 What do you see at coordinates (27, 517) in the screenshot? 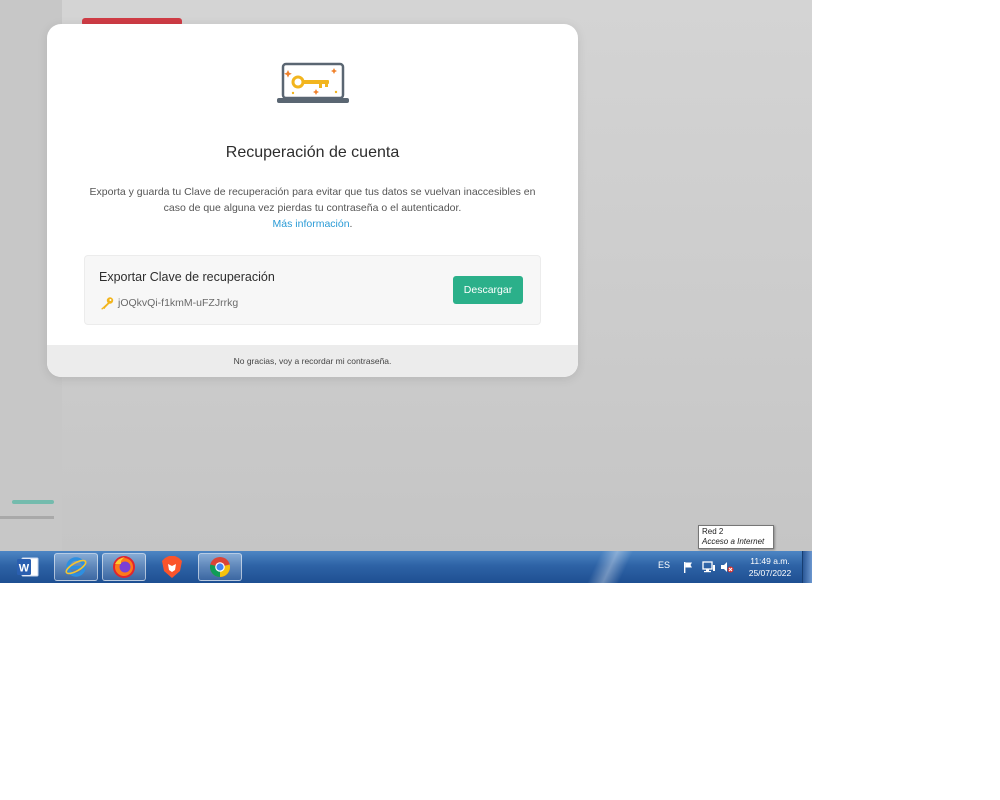
I see `background-divider` at bounding box center [27, 517].